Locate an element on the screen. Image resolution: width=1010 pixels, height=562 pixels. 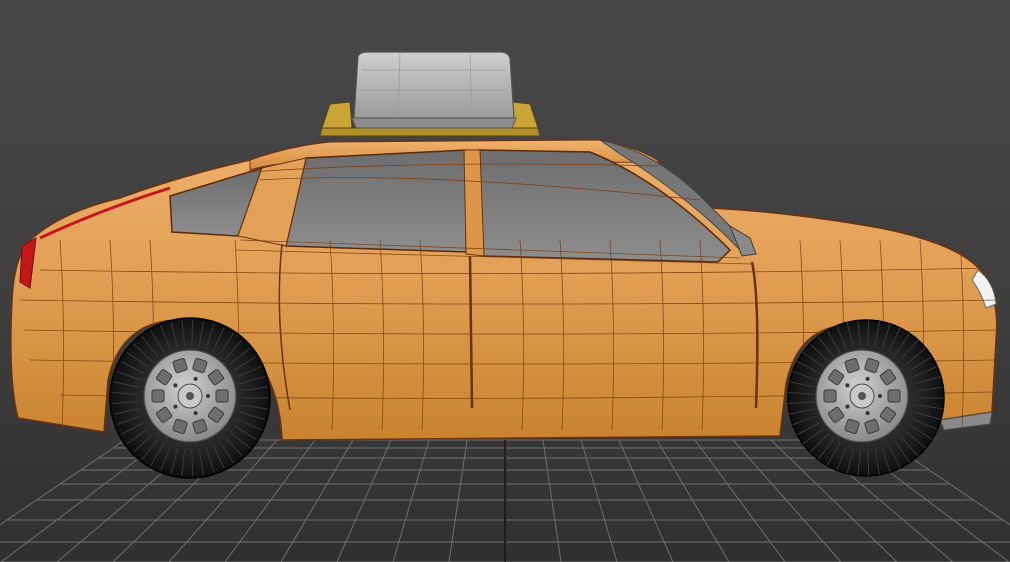
roof-sign-base-bar is located at coordinates (430, 132).